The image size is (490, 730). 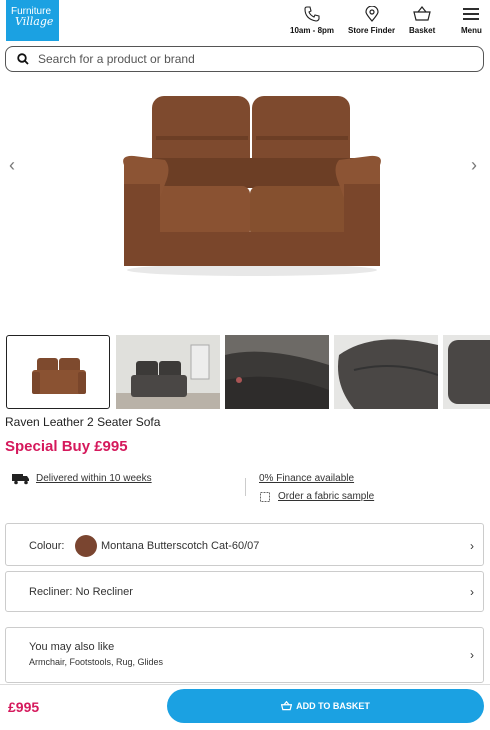 I want to click on delivery-link: Delivered within 10 weeks, so click(x=94, y=478).